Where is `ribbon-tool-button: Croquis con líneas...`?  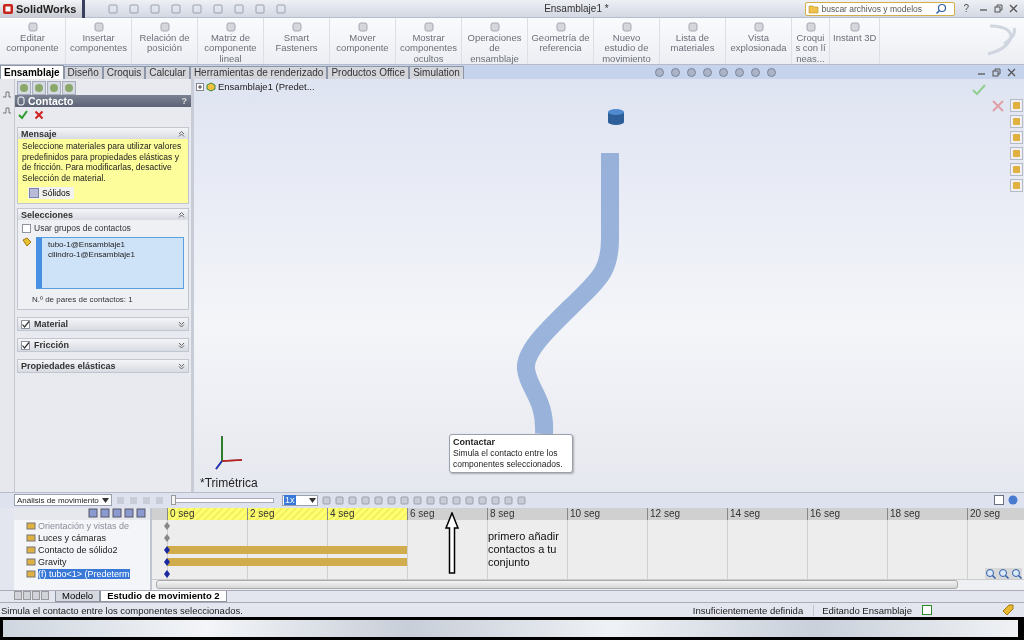 ribbon-tool-button: Croquis con líneas... is located at coordinates (811, 41).